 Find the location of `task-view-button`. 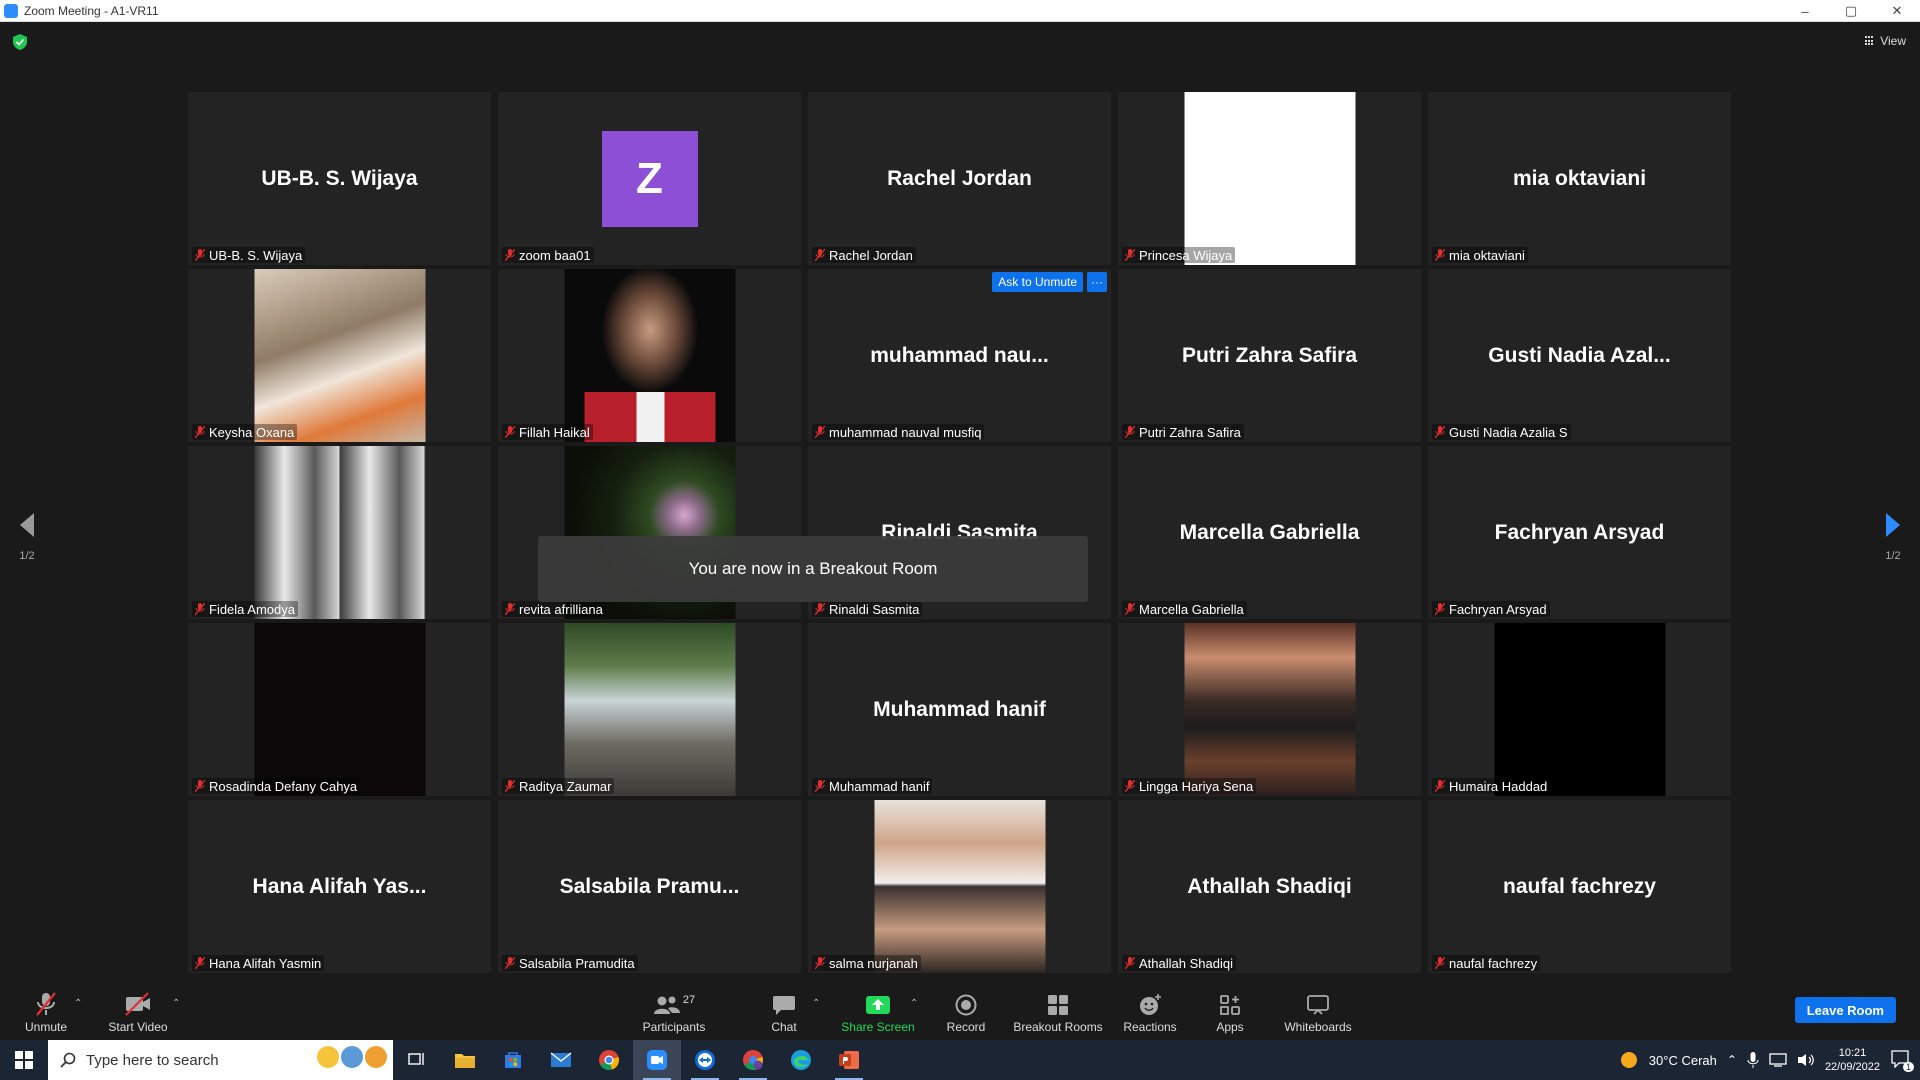

task-view-button is located at coordinates (417, 1060).